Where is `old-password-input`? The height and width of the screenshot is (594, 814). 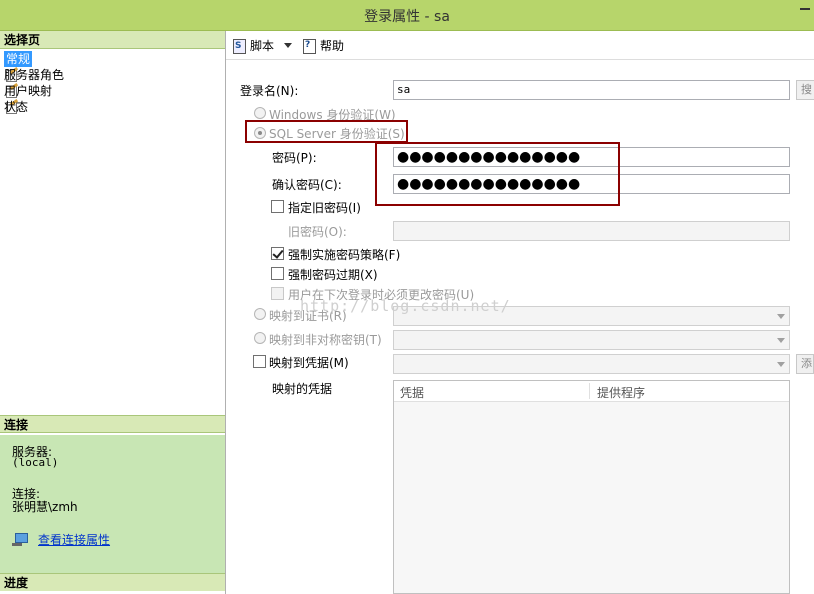
old-password-input is located at coordinates (591, 231).